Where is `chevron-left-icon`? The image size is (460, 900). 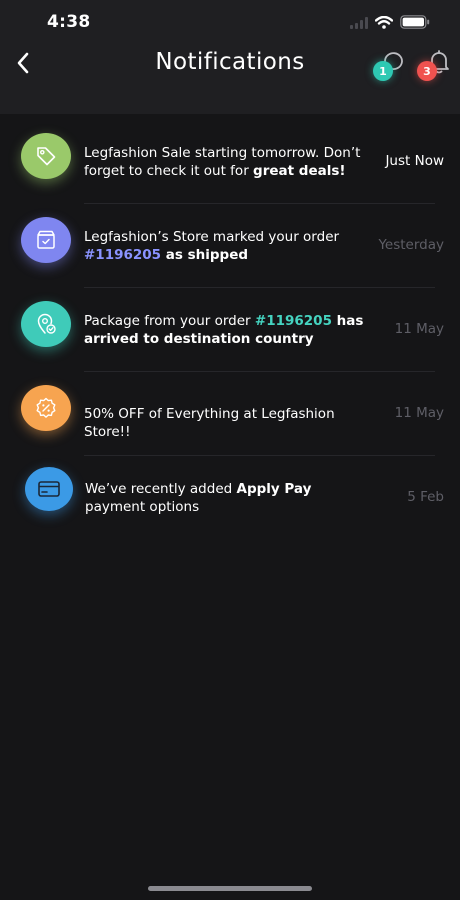
chevron-left-icon is located at coordinates (23, 63).